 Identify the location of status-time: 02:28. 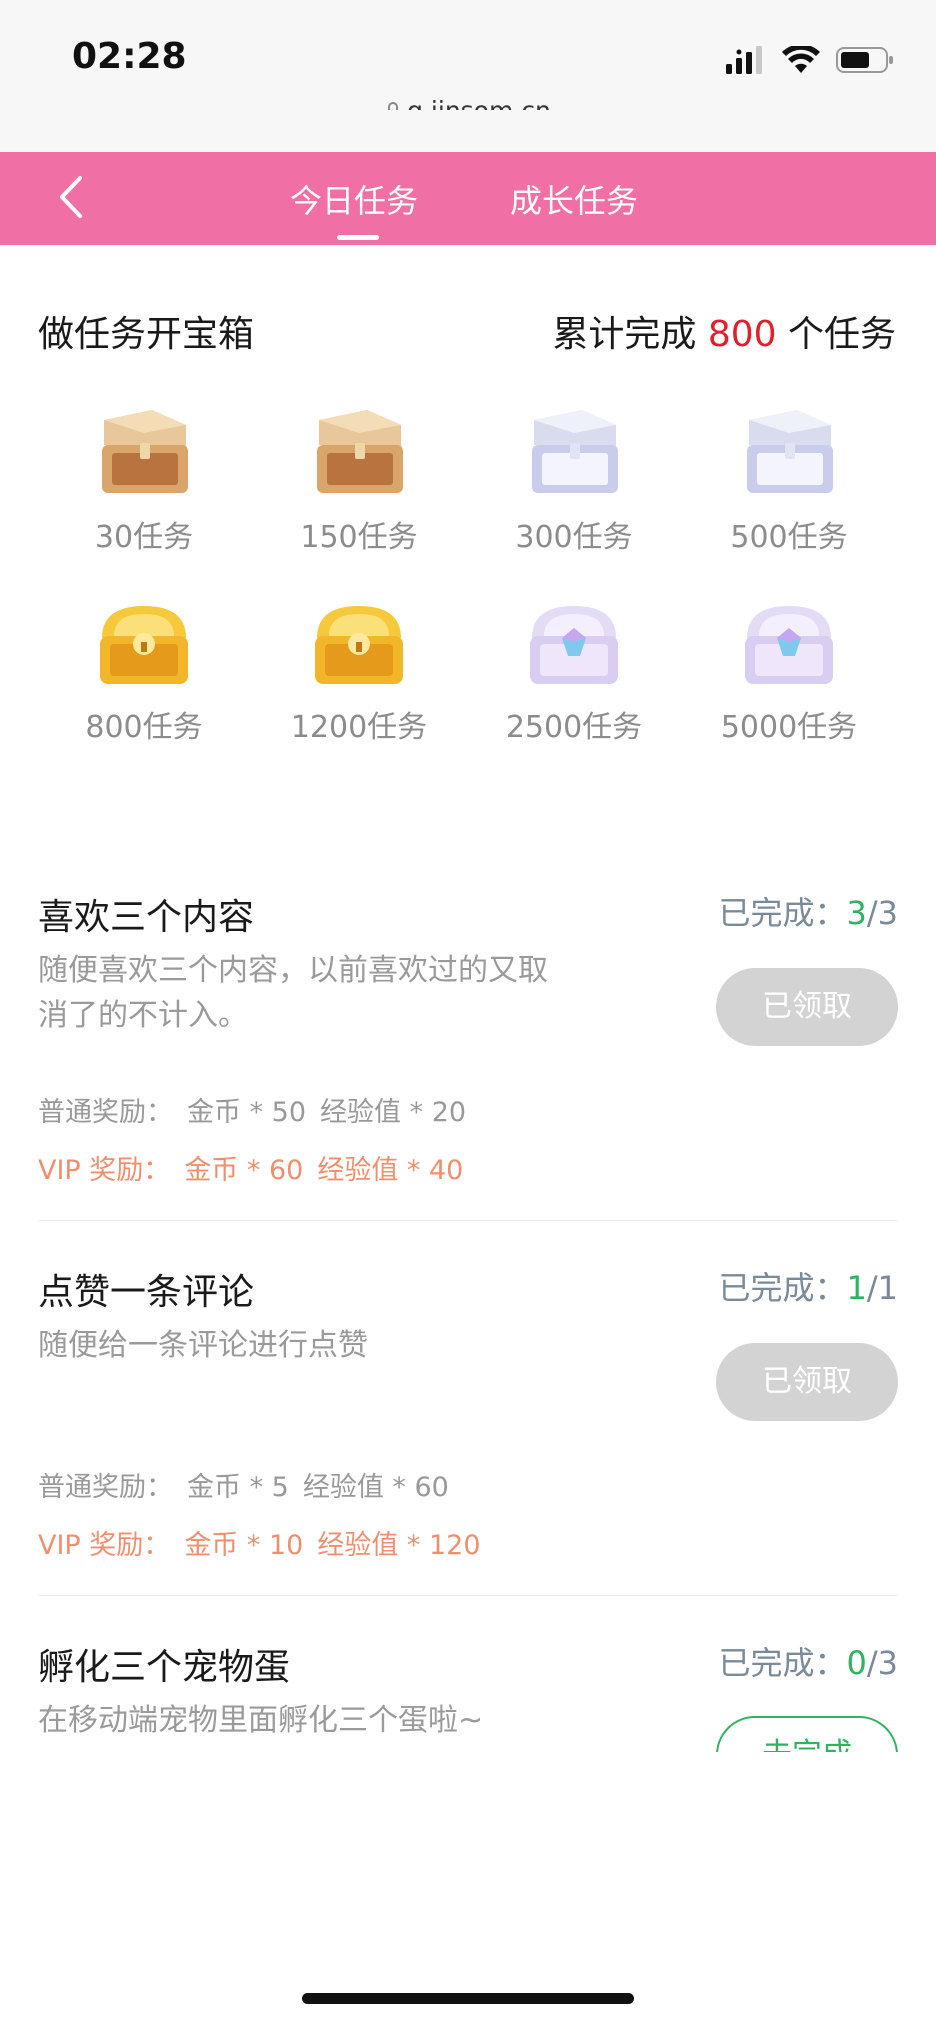
(129, 56).